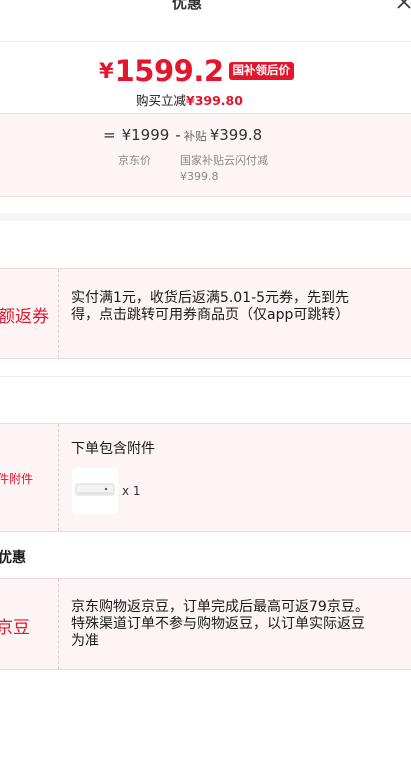 The height and width of the screenshot is (758, 411). What do you see at coordinates (178, 135) in the screenshot?
I see `formula-minus: -` at bounding box center [178, 135].